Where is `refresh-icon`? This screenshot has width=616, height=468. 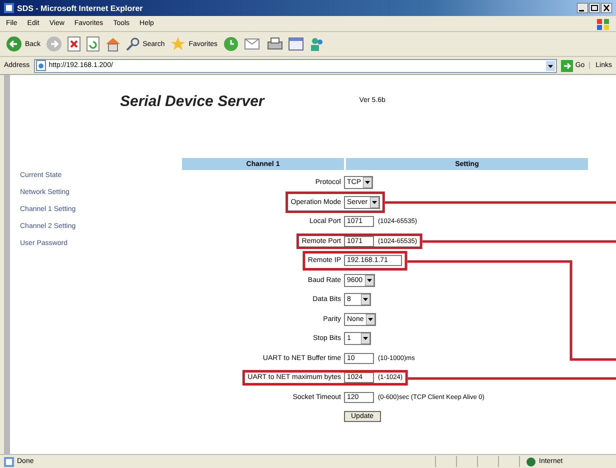
refresh-icon is located at coordinates (93, 44).